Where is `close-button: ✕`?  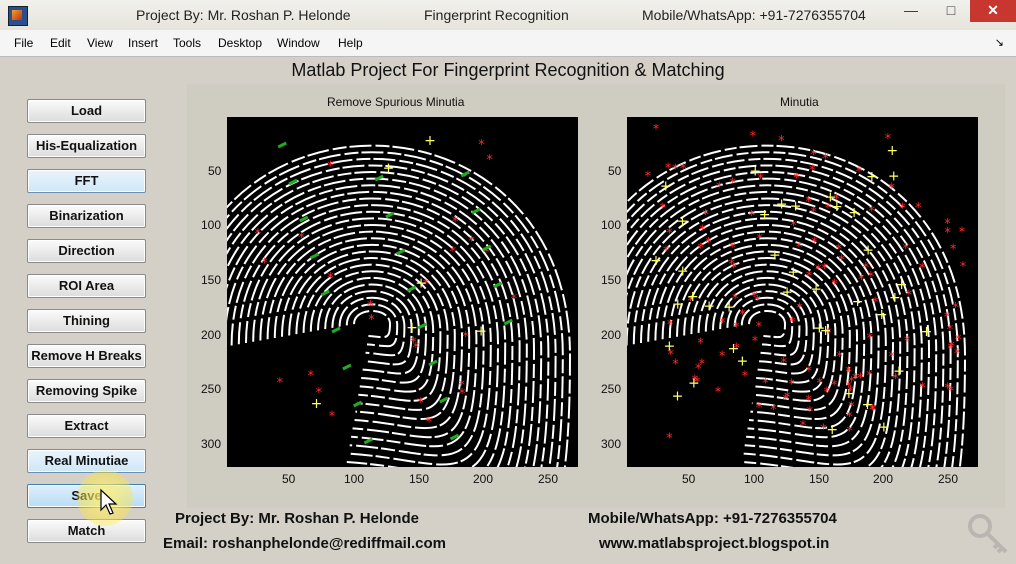 close-button: ✕ is located at coordinates (993, 11).